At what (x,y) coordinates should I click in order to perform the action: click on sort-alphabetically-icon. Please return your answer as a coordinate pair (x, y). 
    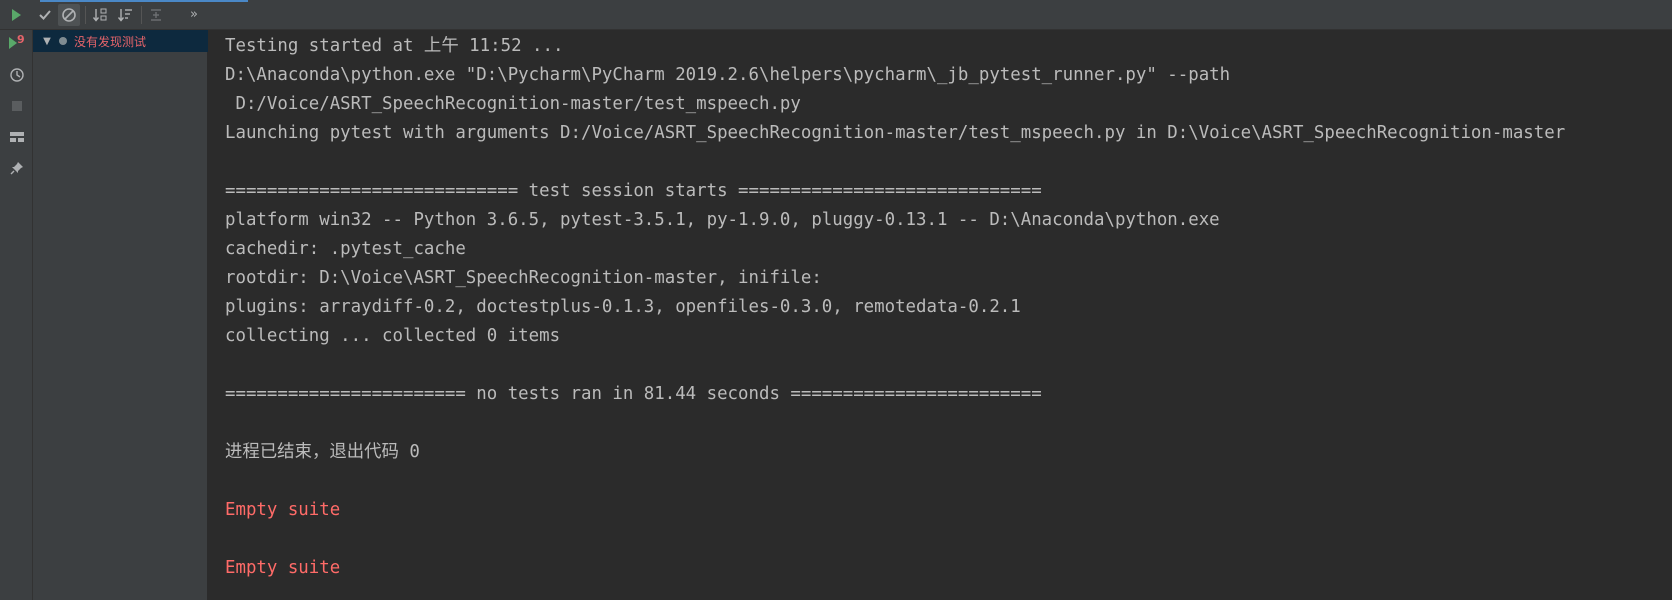
    Looking at the image, I should click on (100, 15).